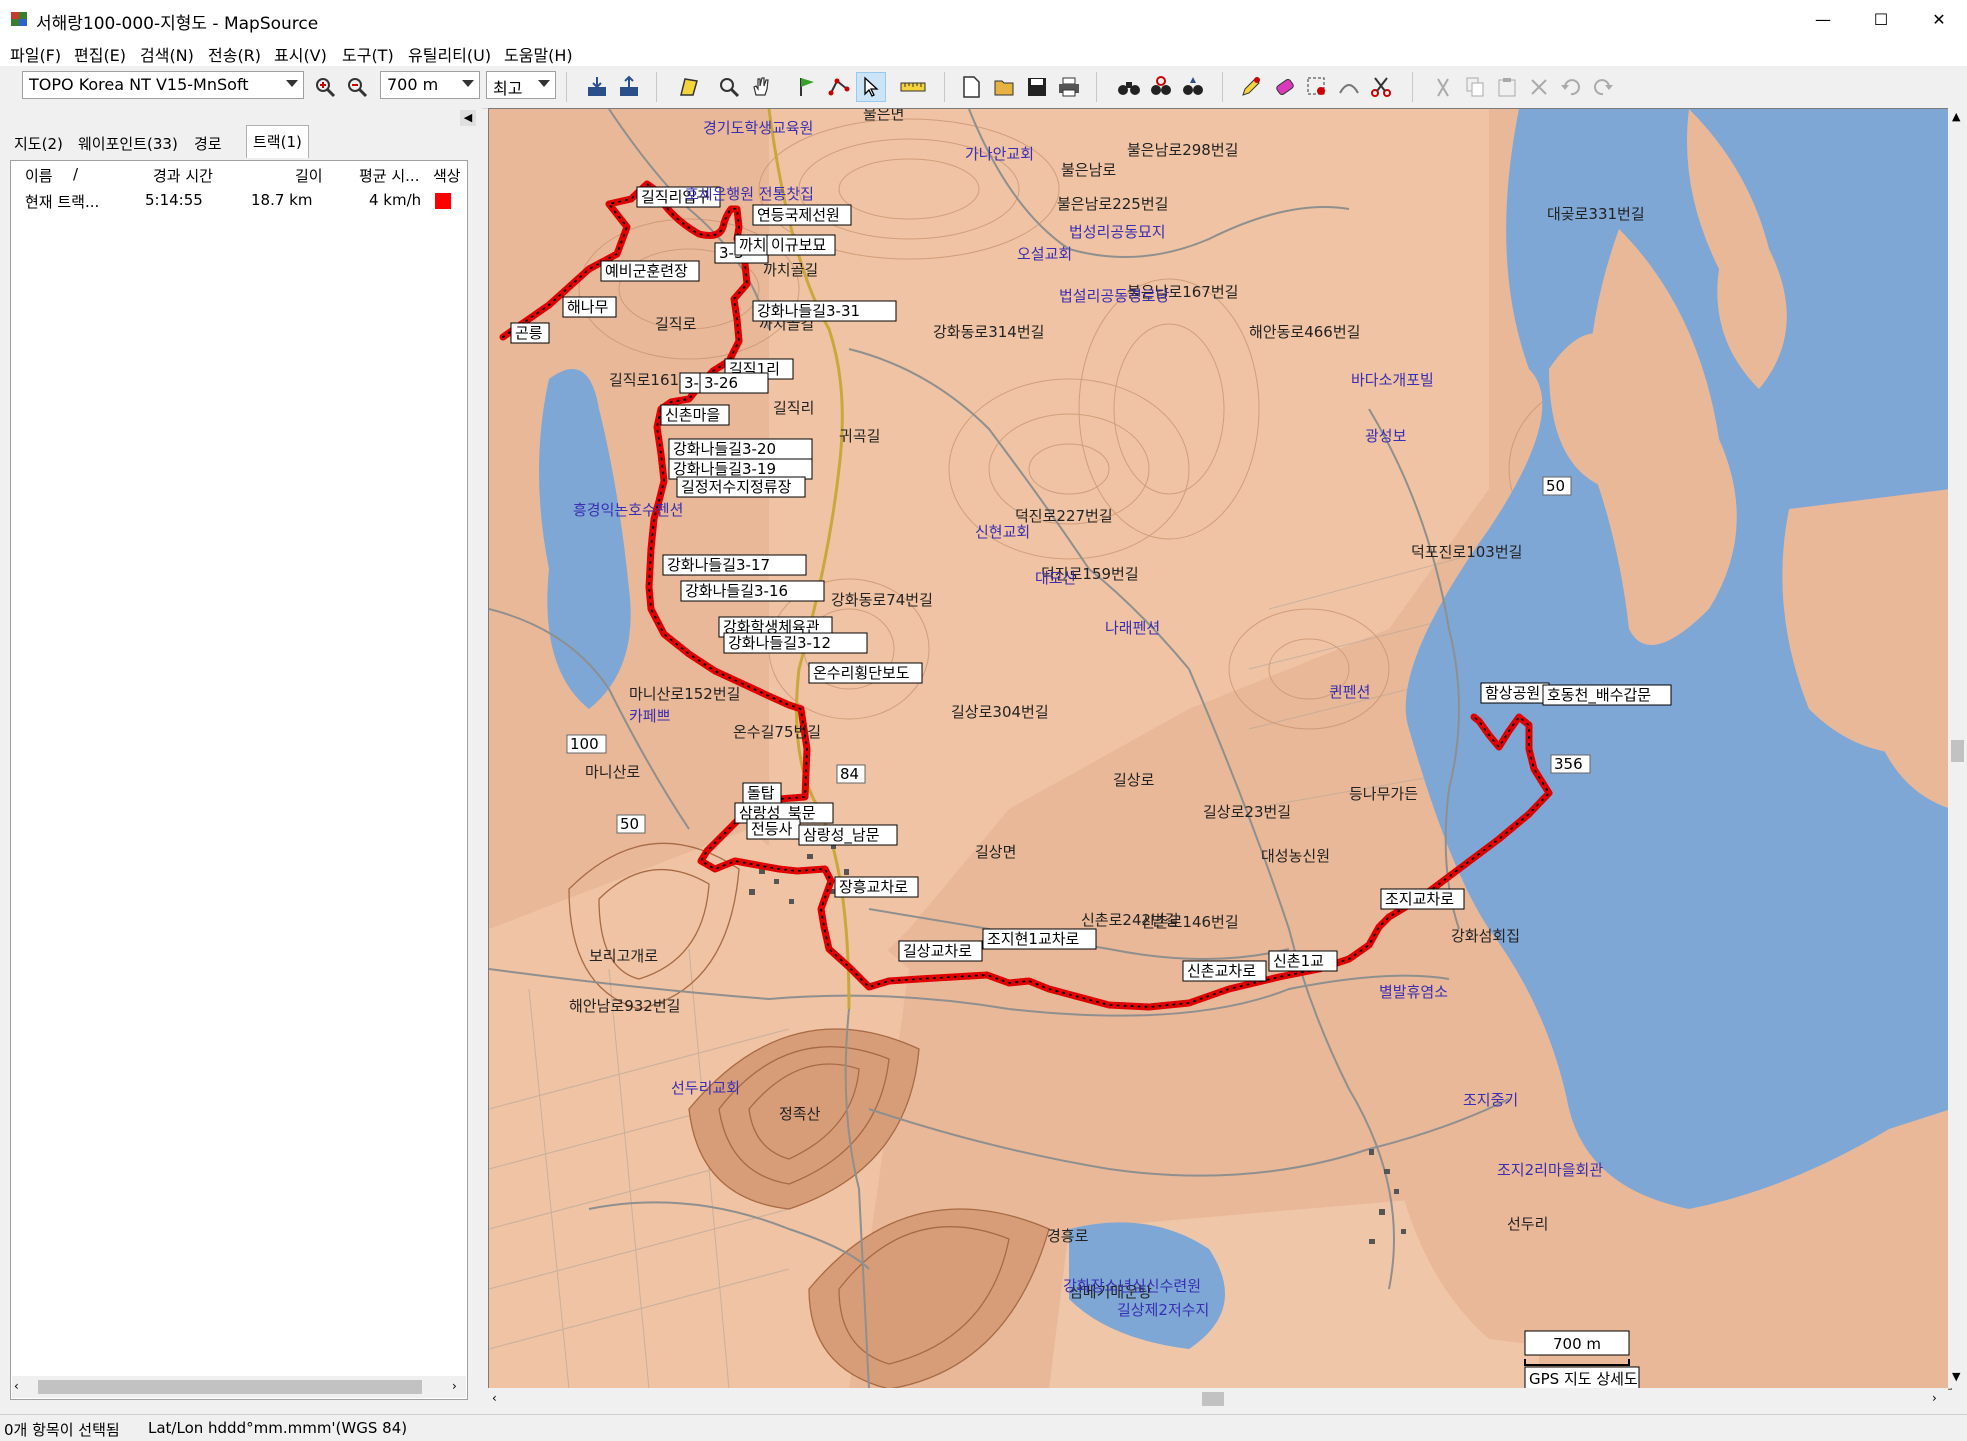 This screenshot has height=1441, width=1967. What do you see at coordinates (876, 887) in the screenshot?
I see `waypoint-label: 장흥교차로` at bounding box center [876, 887].